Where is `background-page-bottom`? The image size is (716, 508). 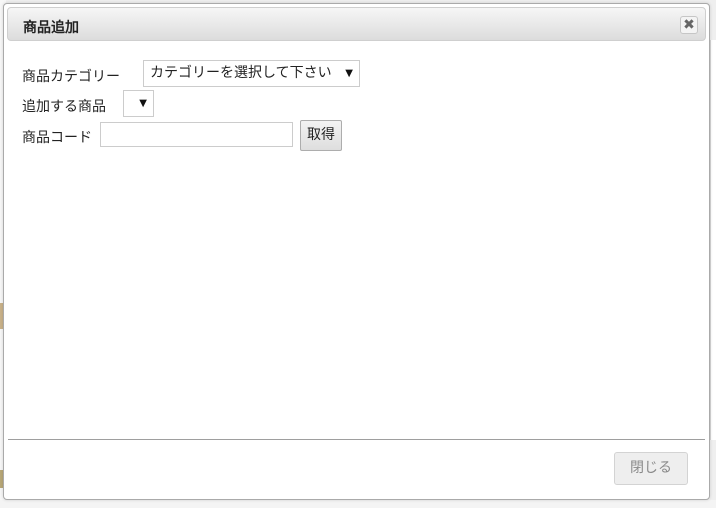 background-page-bottom is located at coordinates (358, 504).